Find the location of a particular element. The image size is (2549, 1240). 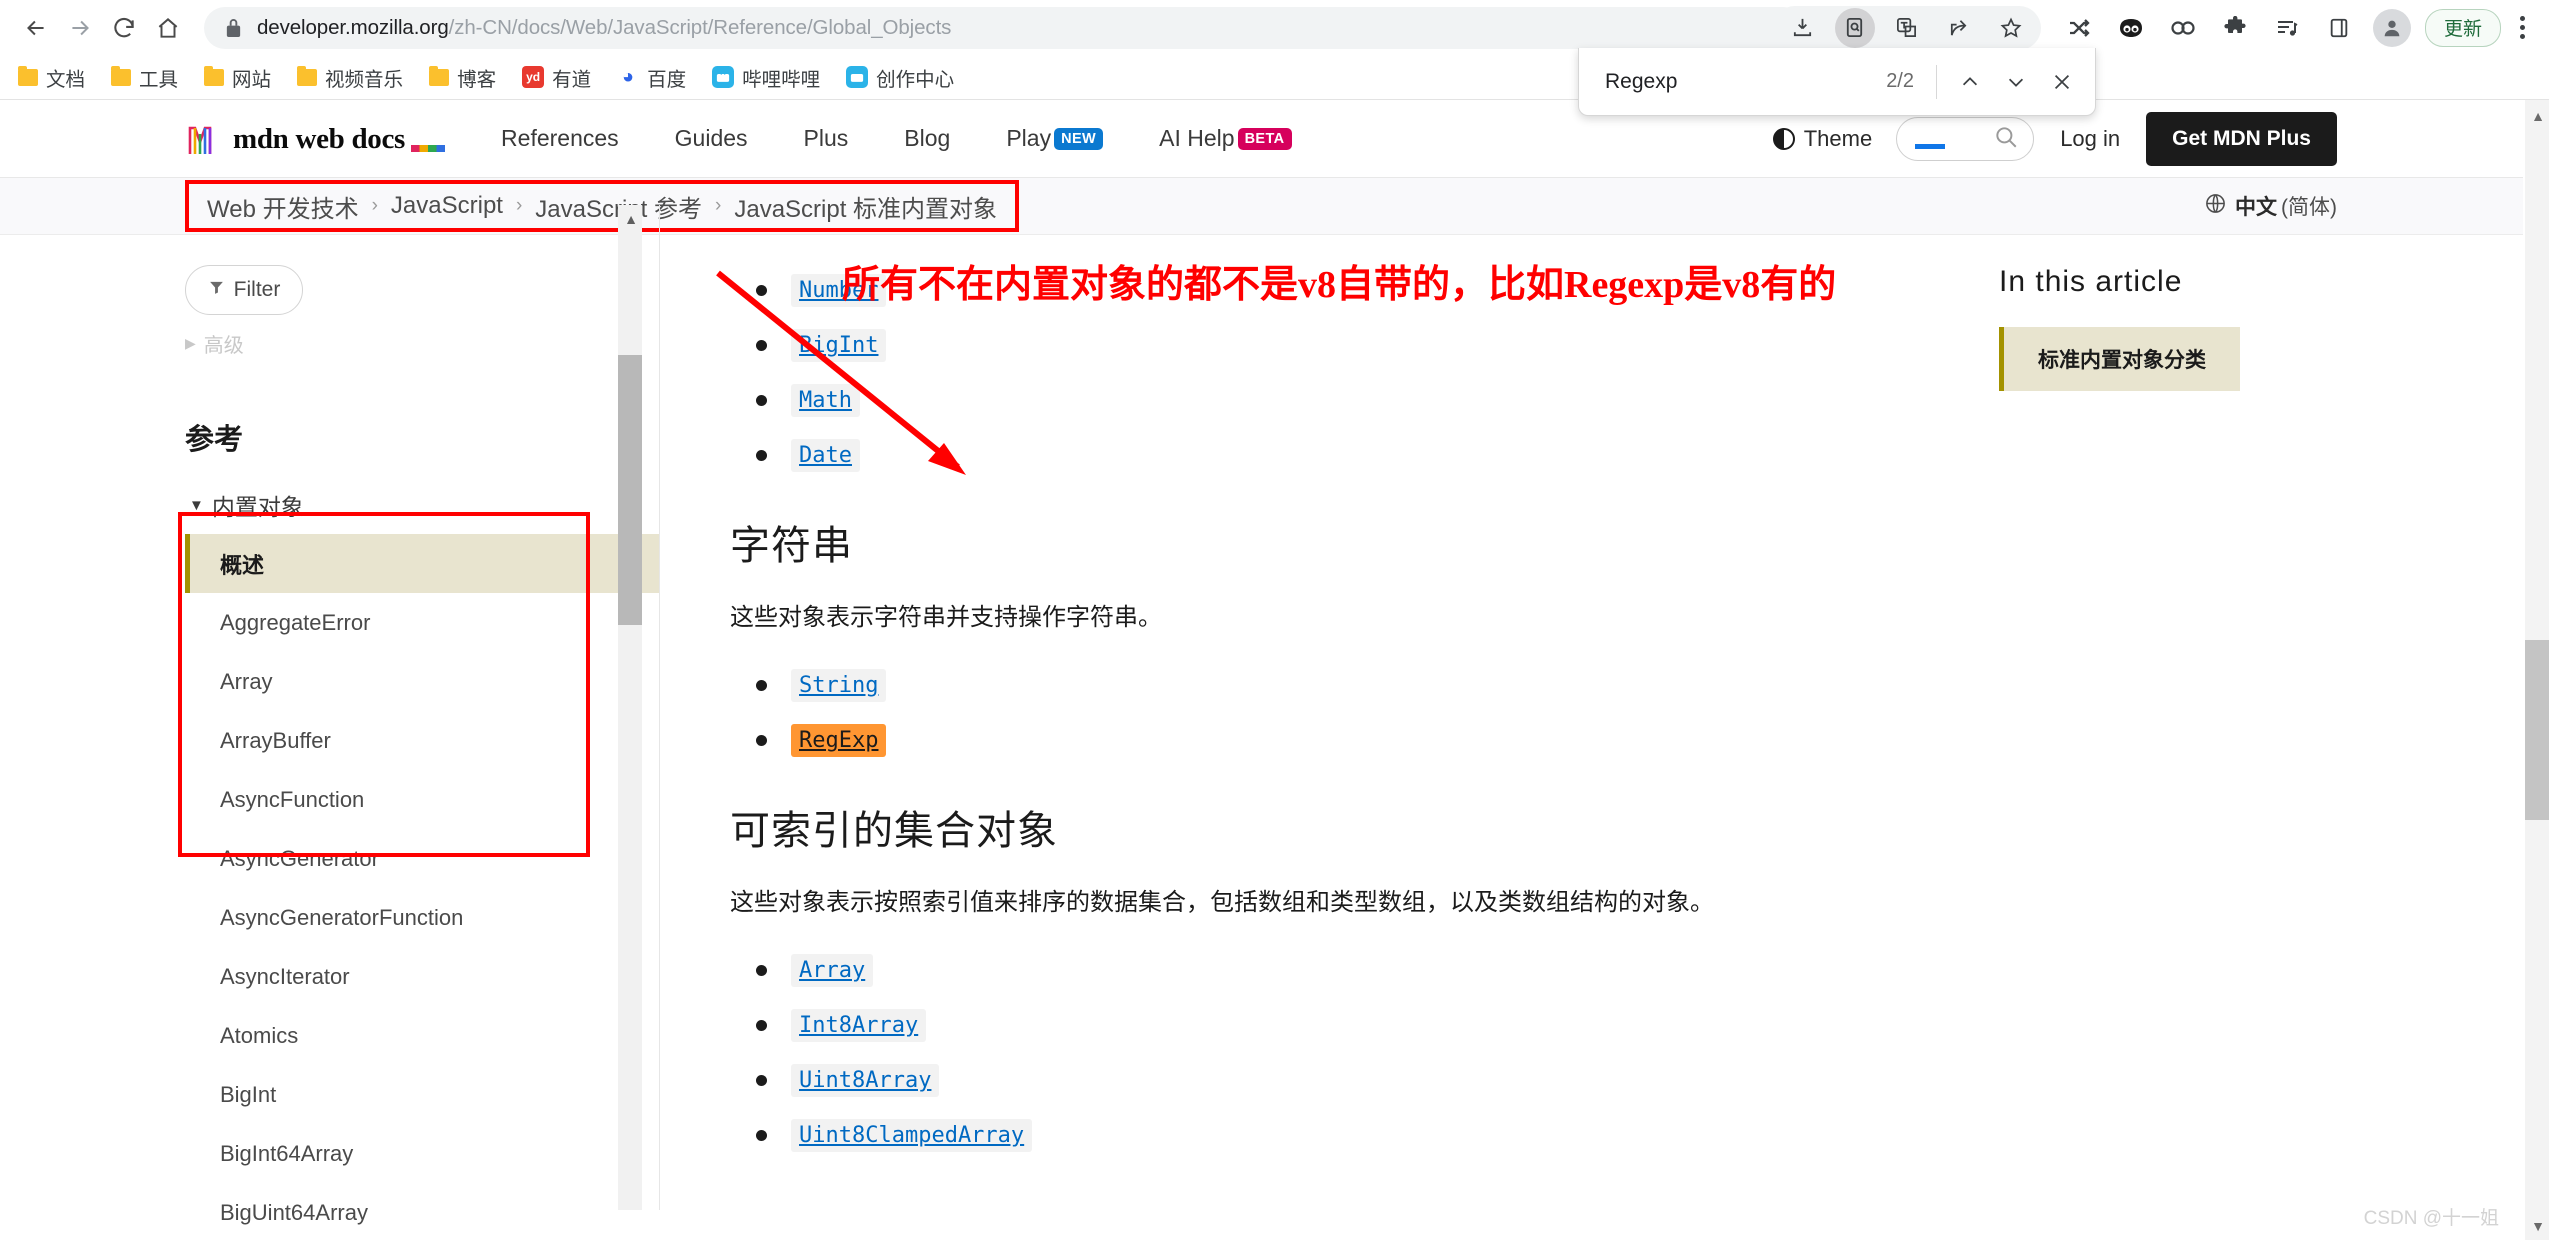

bookmark-item: 创作中心 is located at coordinates (900, 77).